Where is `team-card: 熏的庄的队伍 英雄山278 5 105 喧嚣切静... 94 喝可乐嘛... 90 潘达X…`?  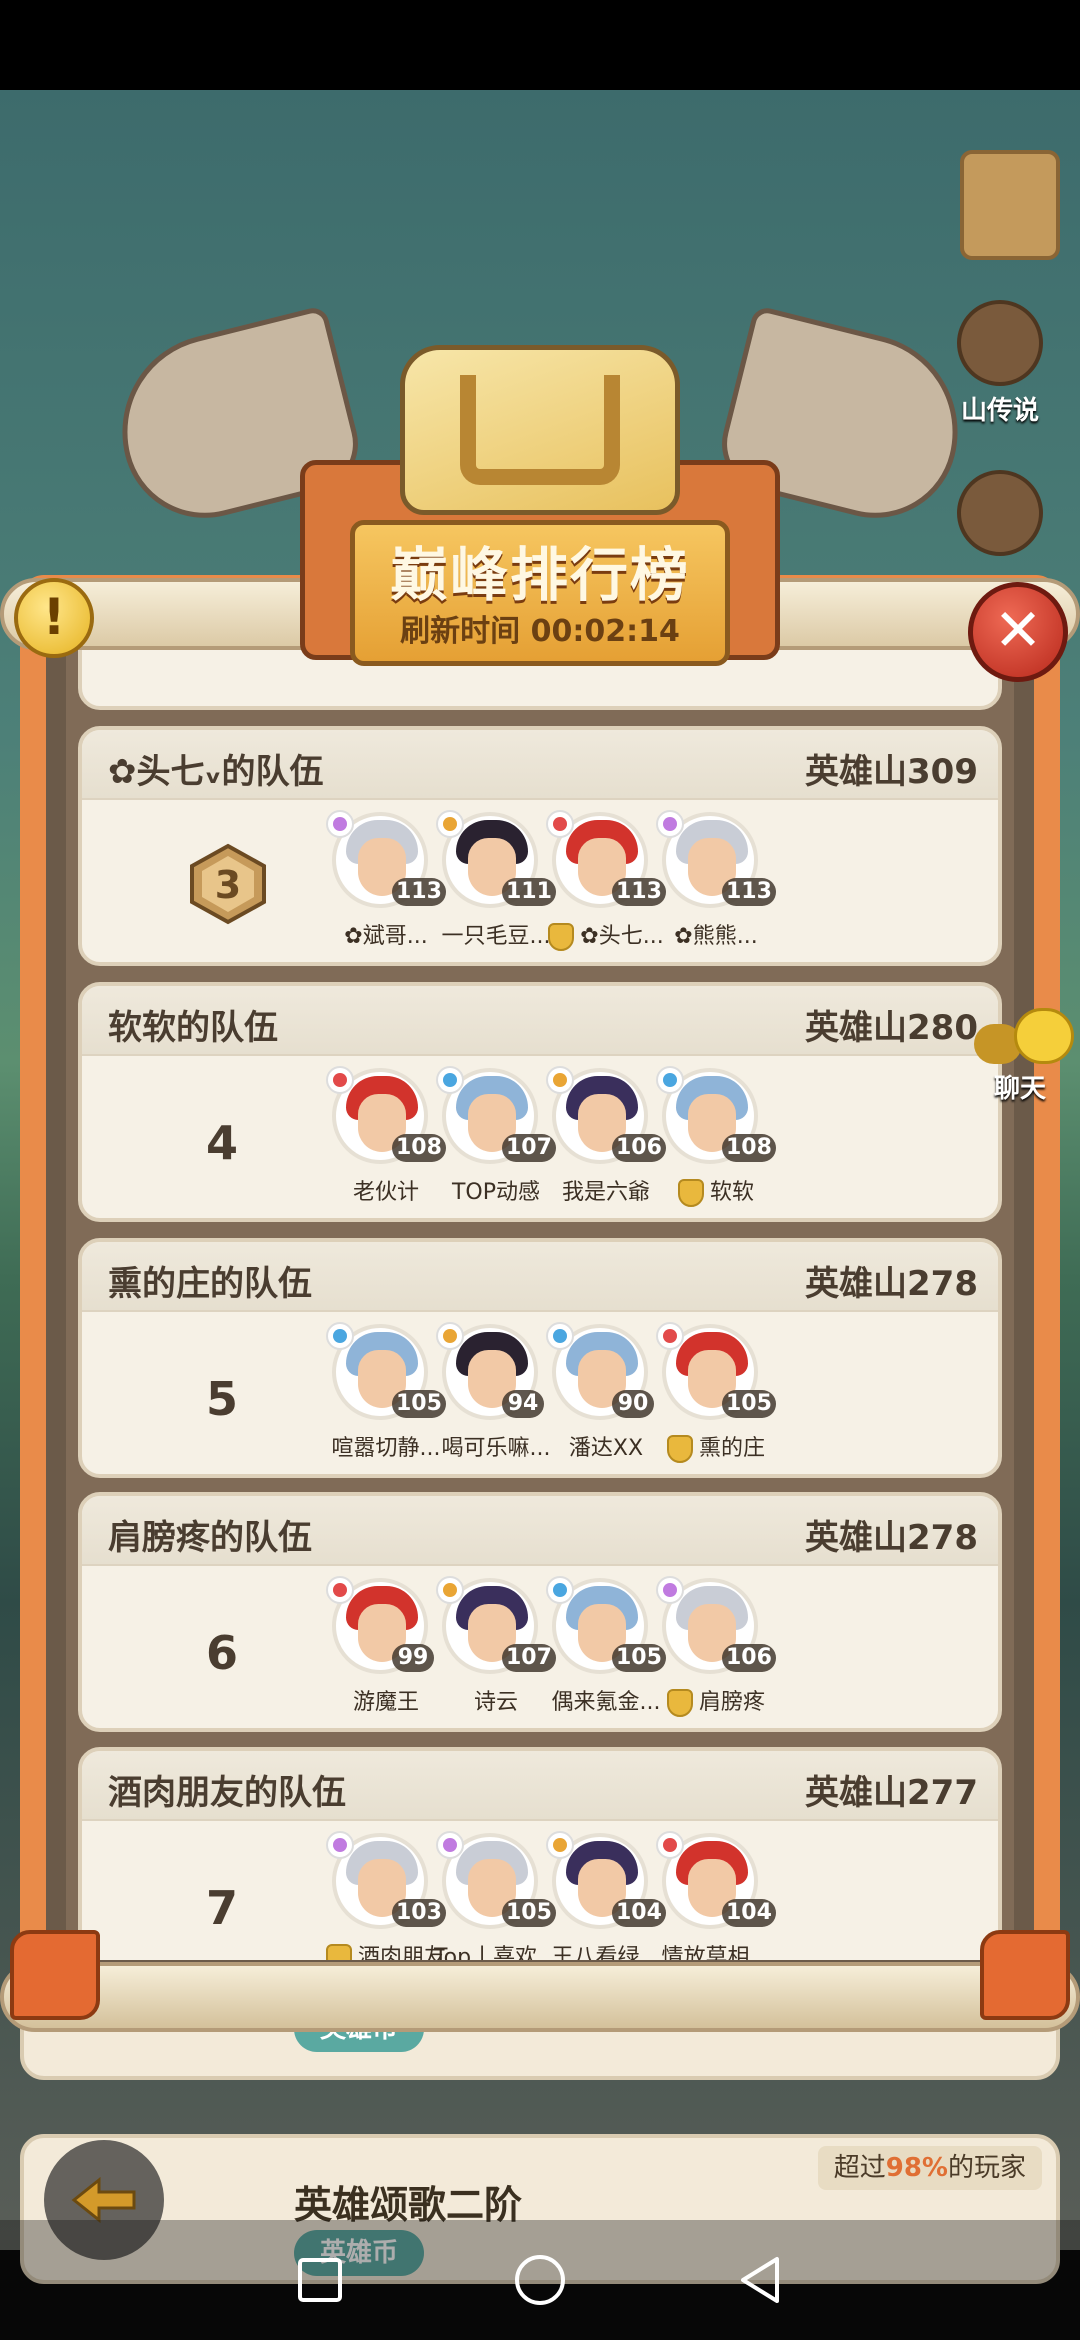 team-card: 熏的庄的队伍 英雄山278 5 105 喧嚣切静... 94 喝可乐嘛... 90 潘达X… is located at coordinates (540, 1358).